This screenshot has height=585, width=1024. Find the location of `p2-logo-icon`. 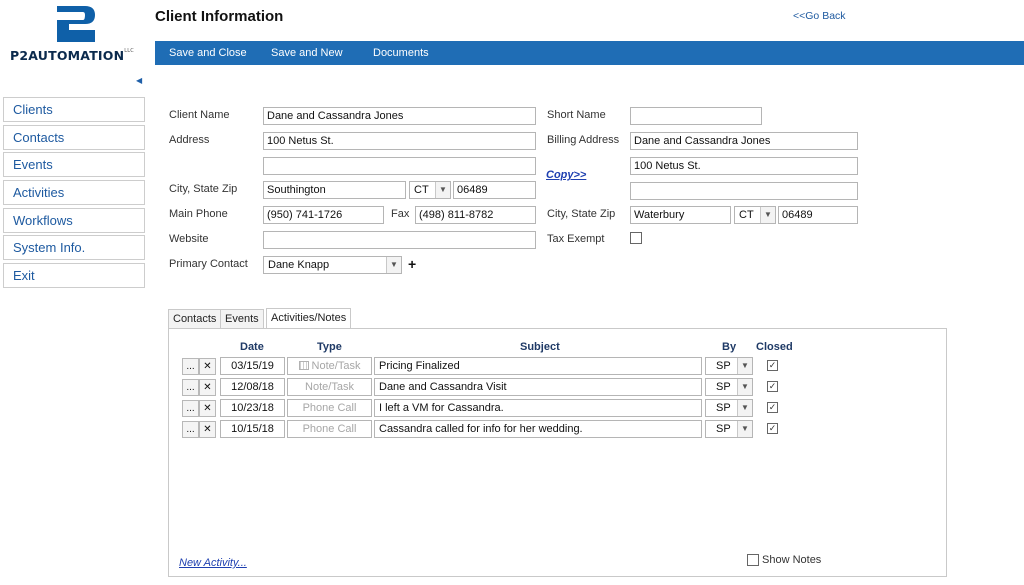

p2-logo-icon is located at coordinates (76, 24).